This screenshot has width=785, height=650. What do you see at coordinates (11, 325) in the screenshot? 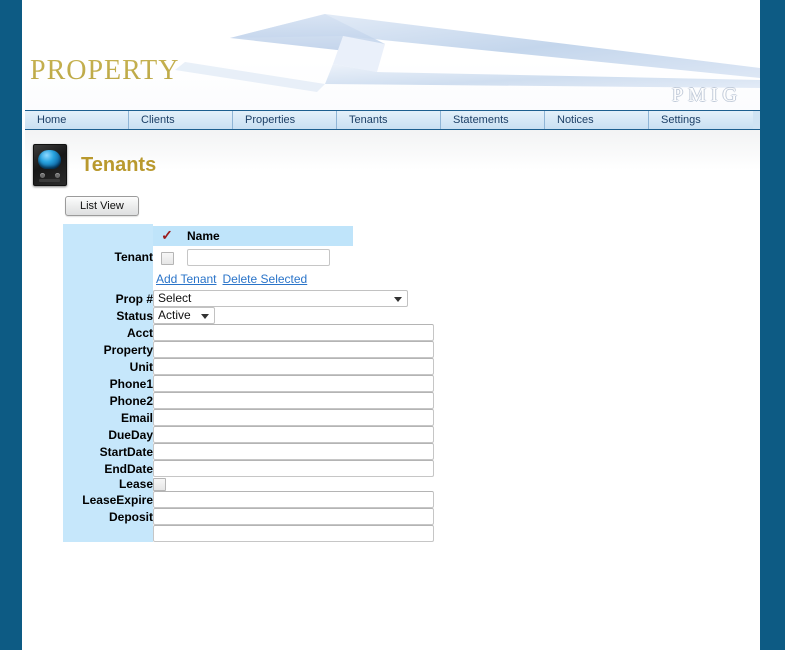
I see `left-rail` at bounding box center [11, 325].